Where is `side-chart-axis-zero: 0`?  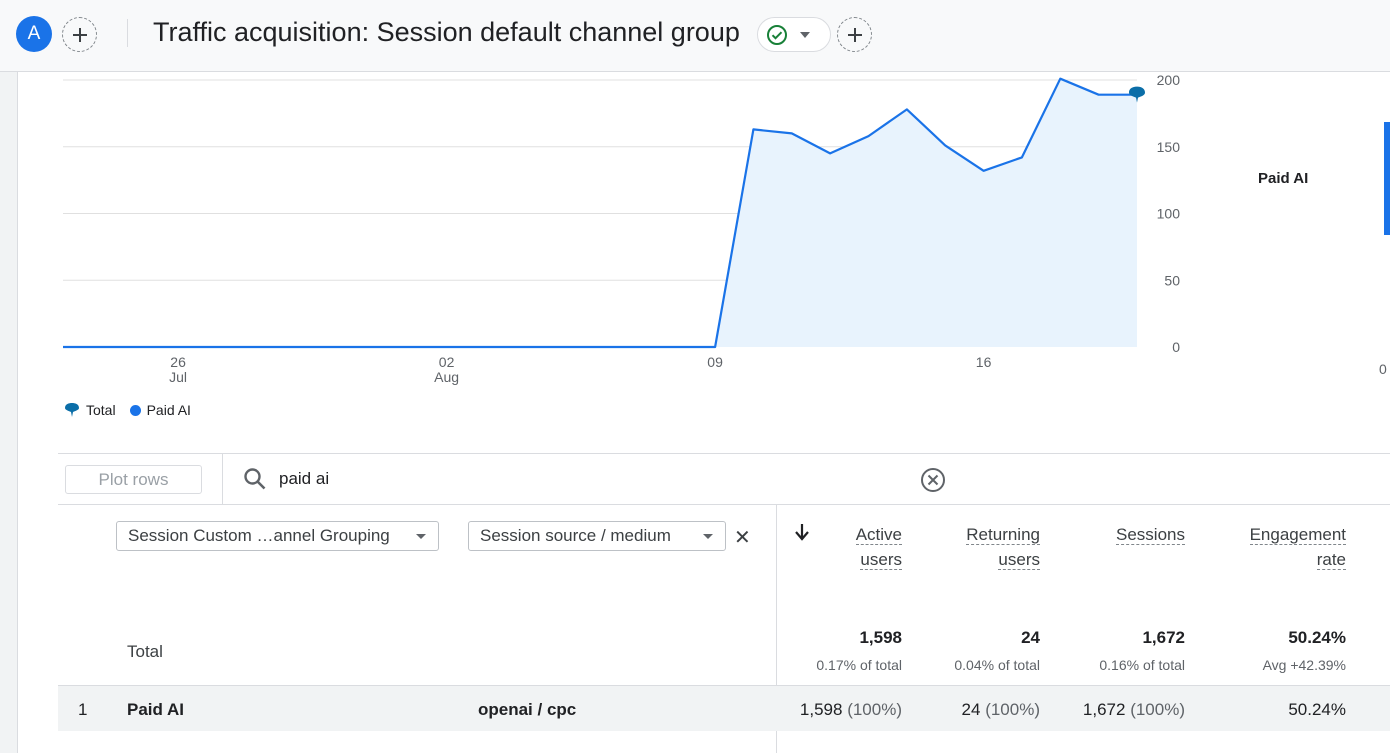 side-chart-axis-zero: 0 is located at coordinates (1383, 369).